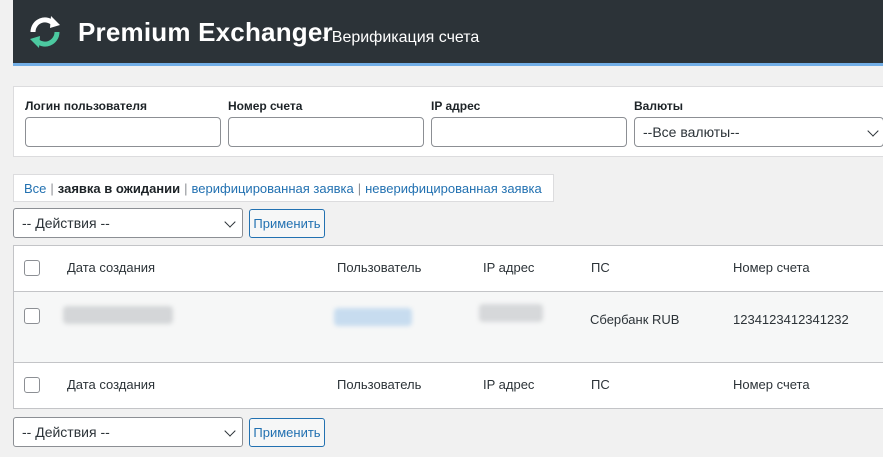 The width and height of the screenshot is (883, 457). I want to click on col-ps-footer: ПС, so click(600, 384).